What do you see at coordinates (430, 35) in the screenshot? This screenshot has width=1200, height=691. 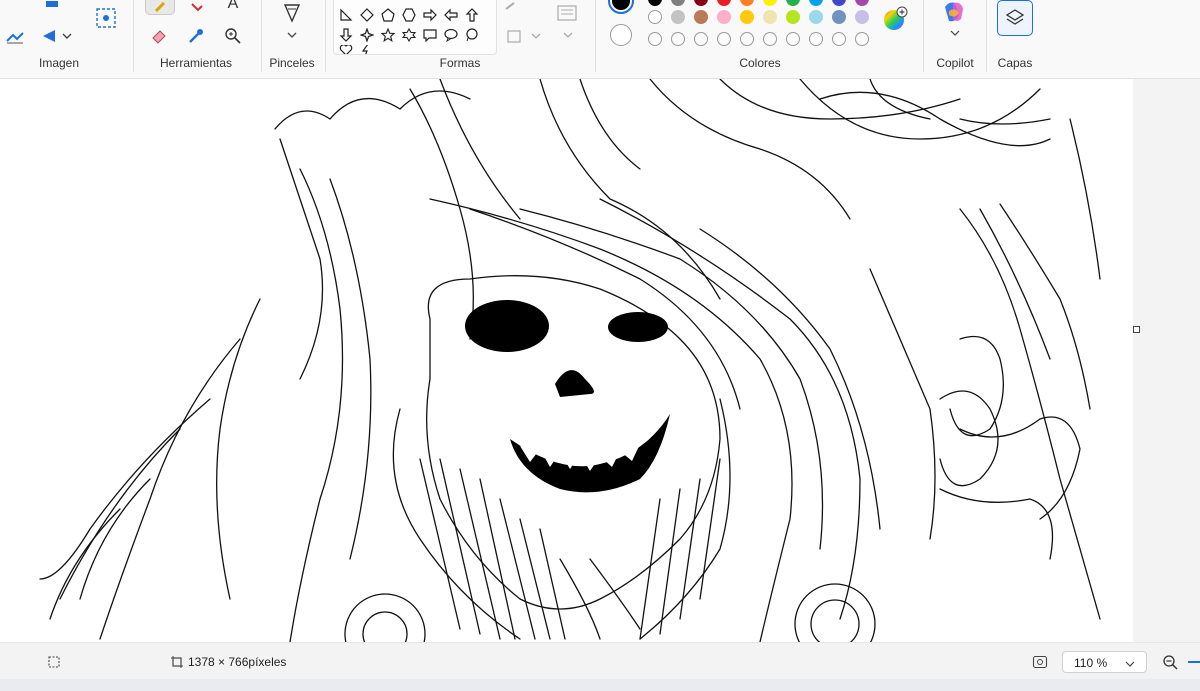 I see `callout-rect-icon` at bounding box center [430, 35].